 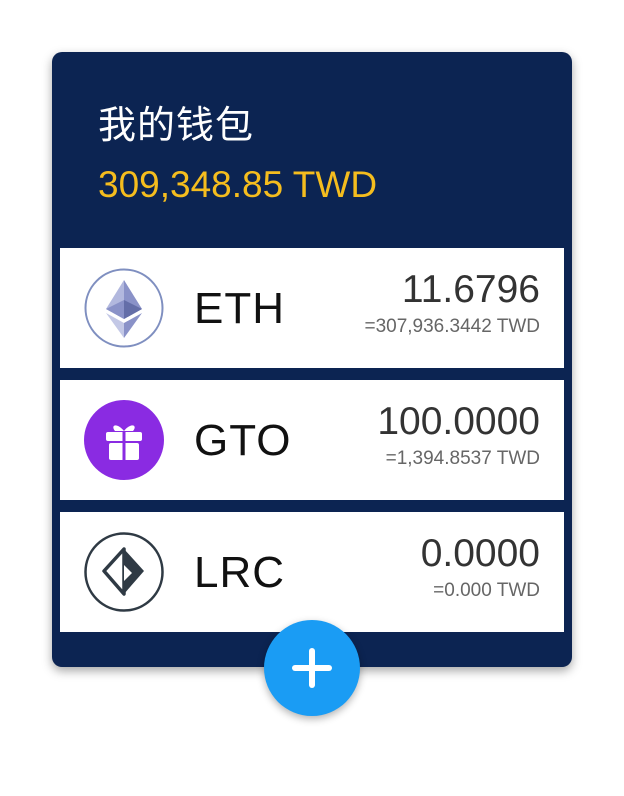 I want to click on coin-symbol: LRC, so click(x=240, y=572).